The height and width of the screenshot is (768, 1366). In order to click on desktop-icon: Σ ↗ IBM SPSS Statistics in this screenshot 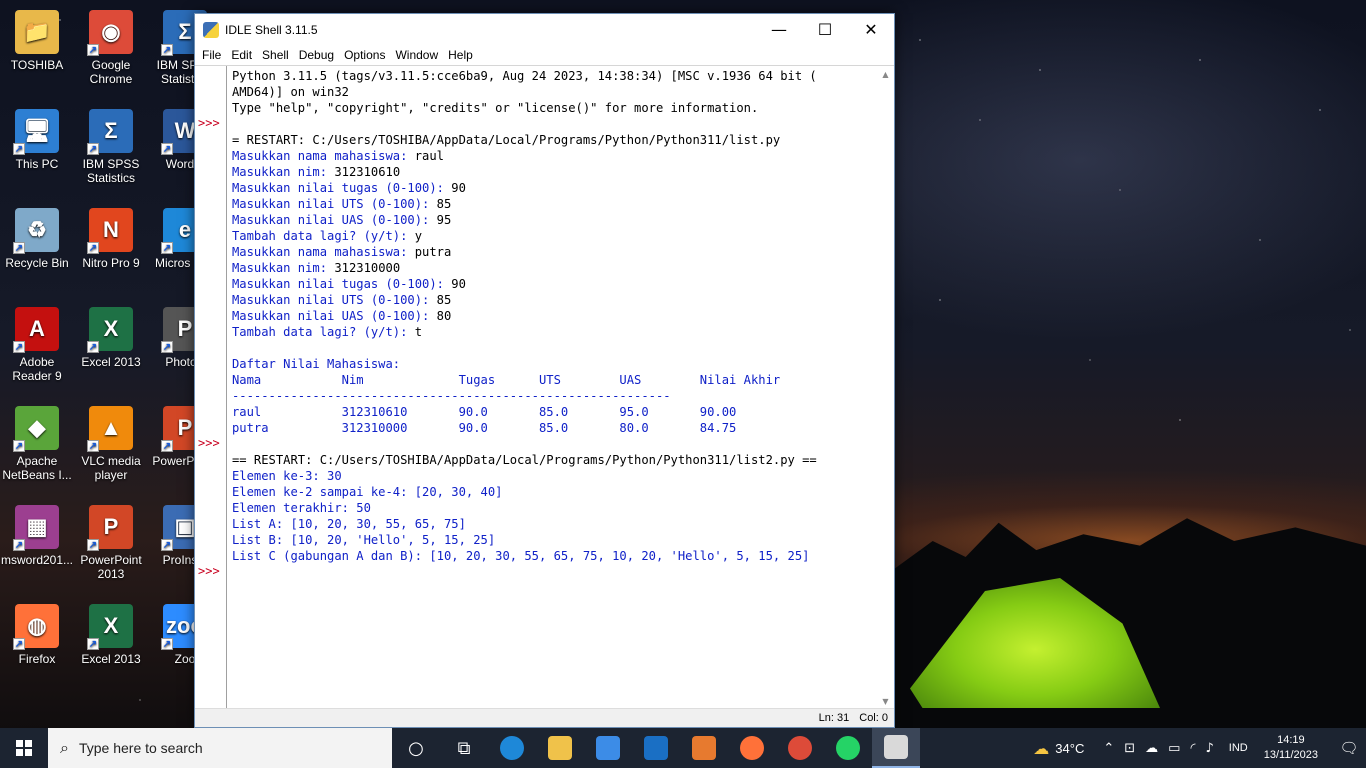, I will do `click(111, 147)`.